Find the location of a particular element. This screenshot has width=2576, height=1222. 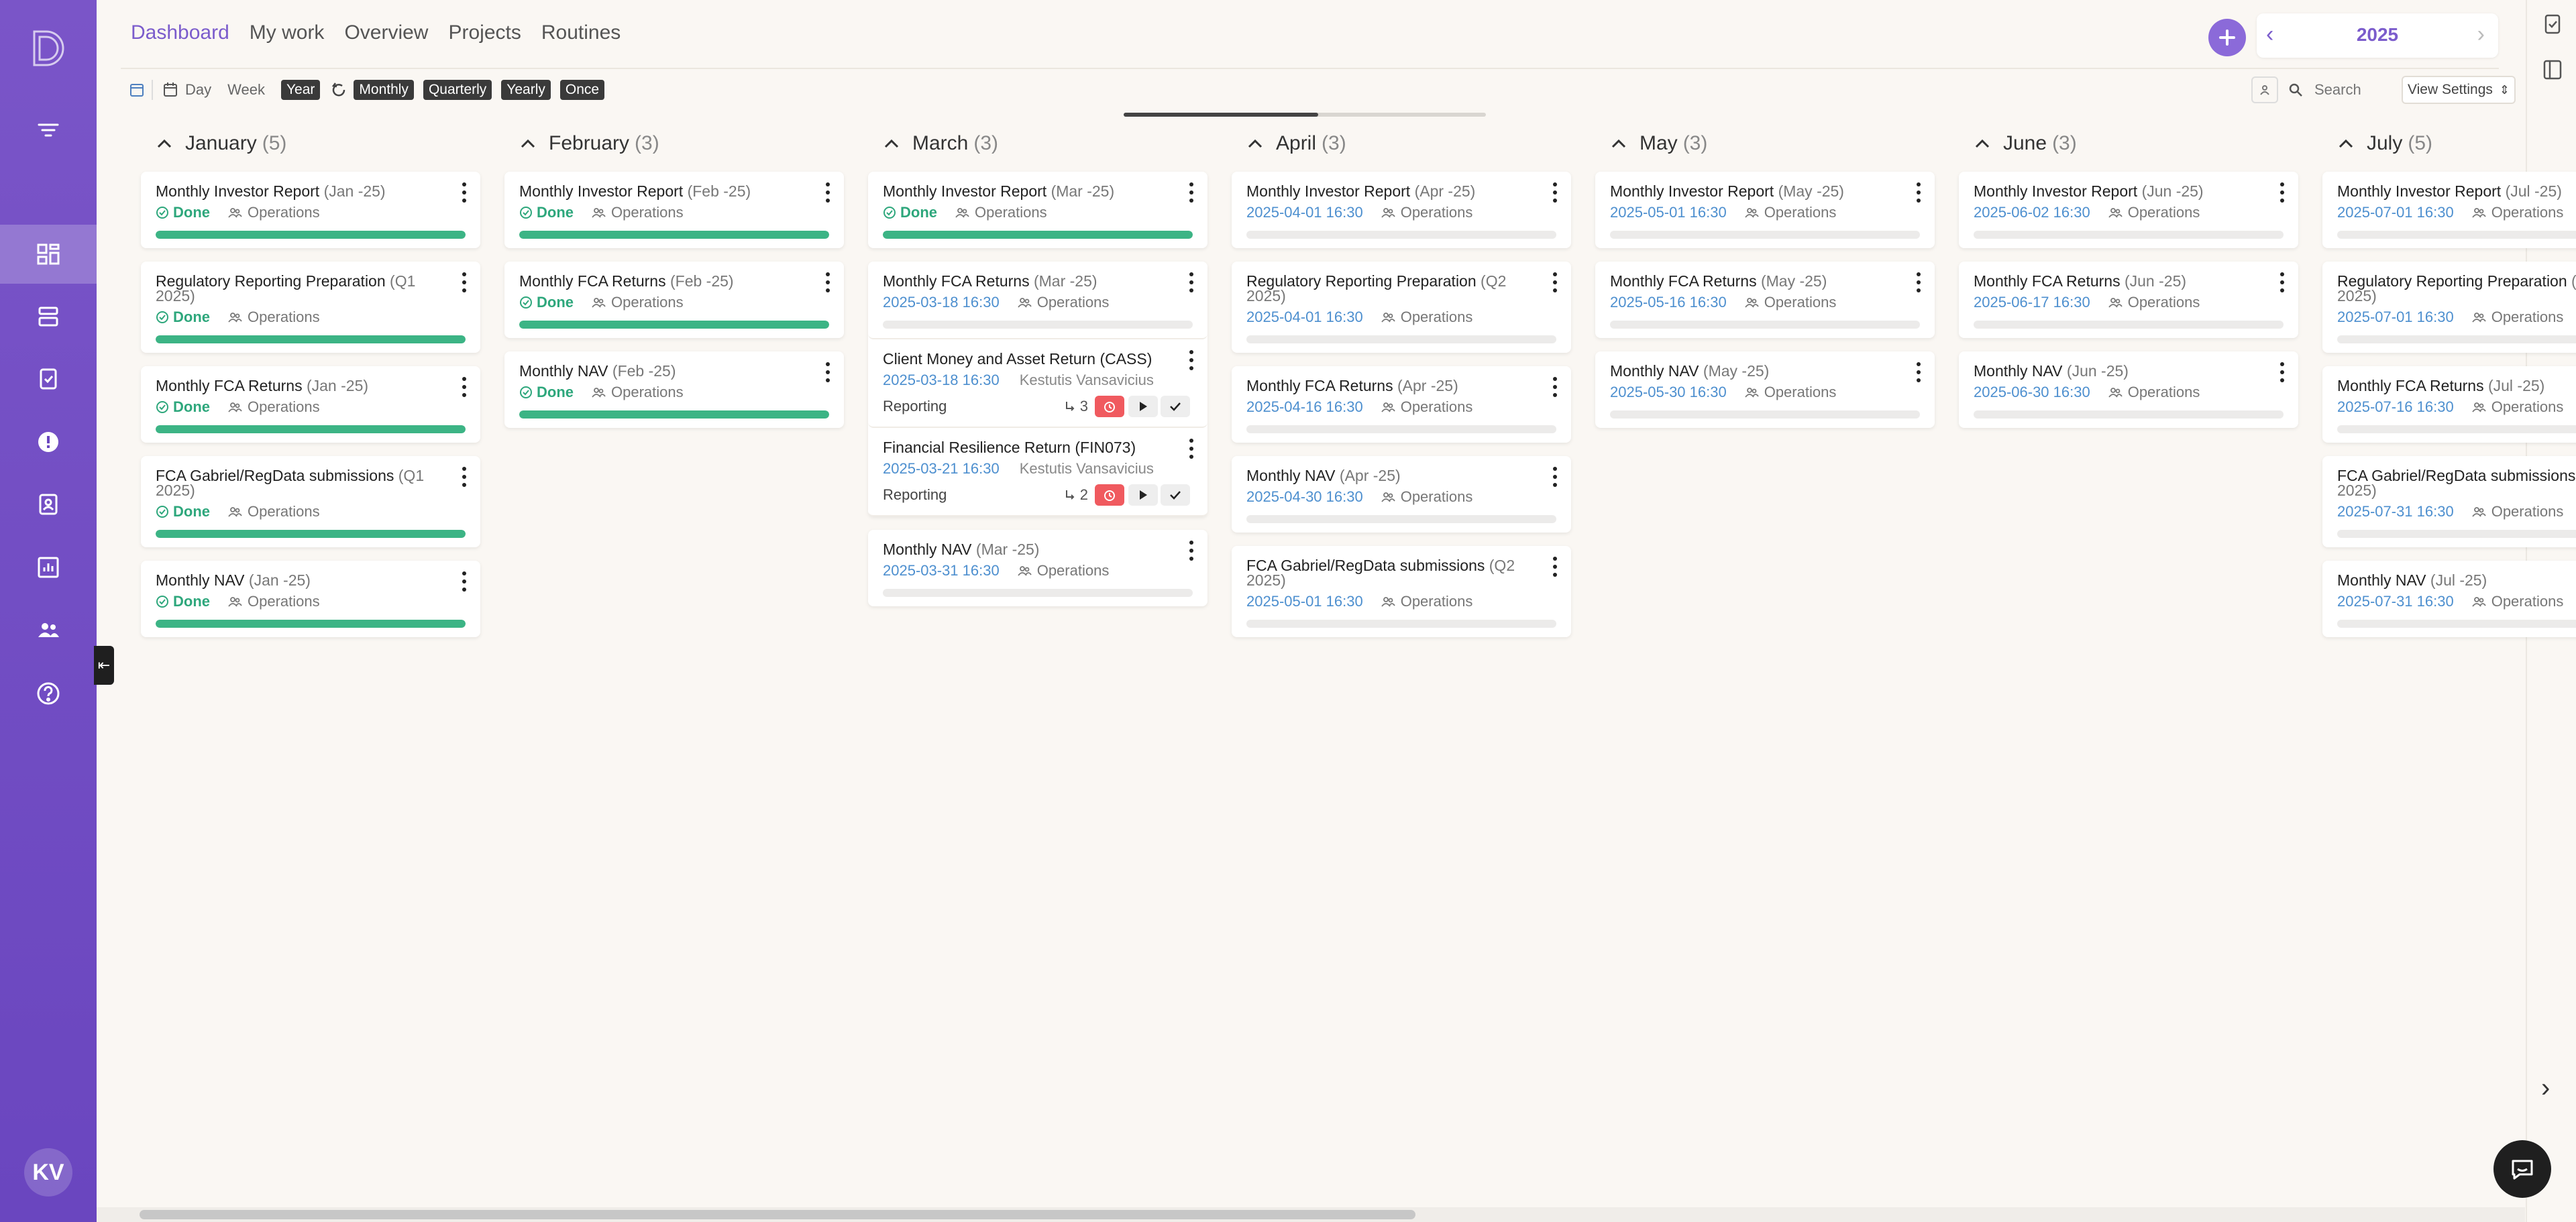

nav-reports is located at coordinates (48, 567).